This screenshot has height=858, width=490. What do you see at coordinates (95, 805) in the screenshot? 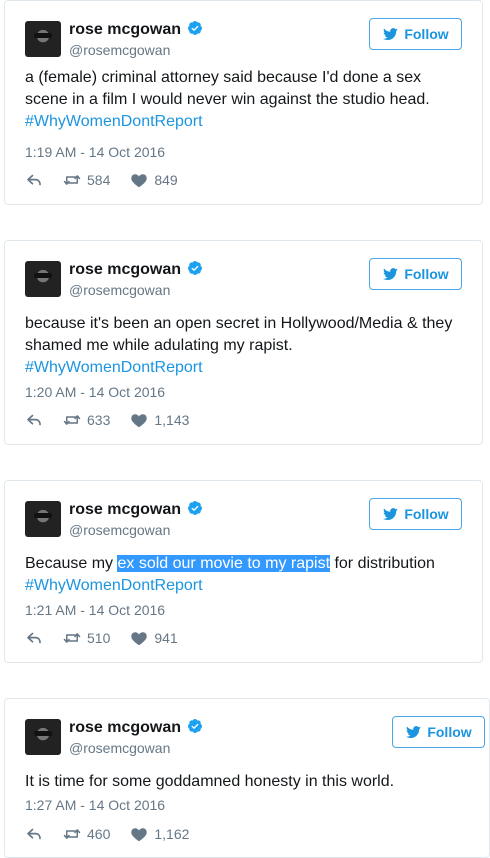
I see `timestamp: 1:27 AM - 14 Oct 2016` at bounding box center [95, 805].